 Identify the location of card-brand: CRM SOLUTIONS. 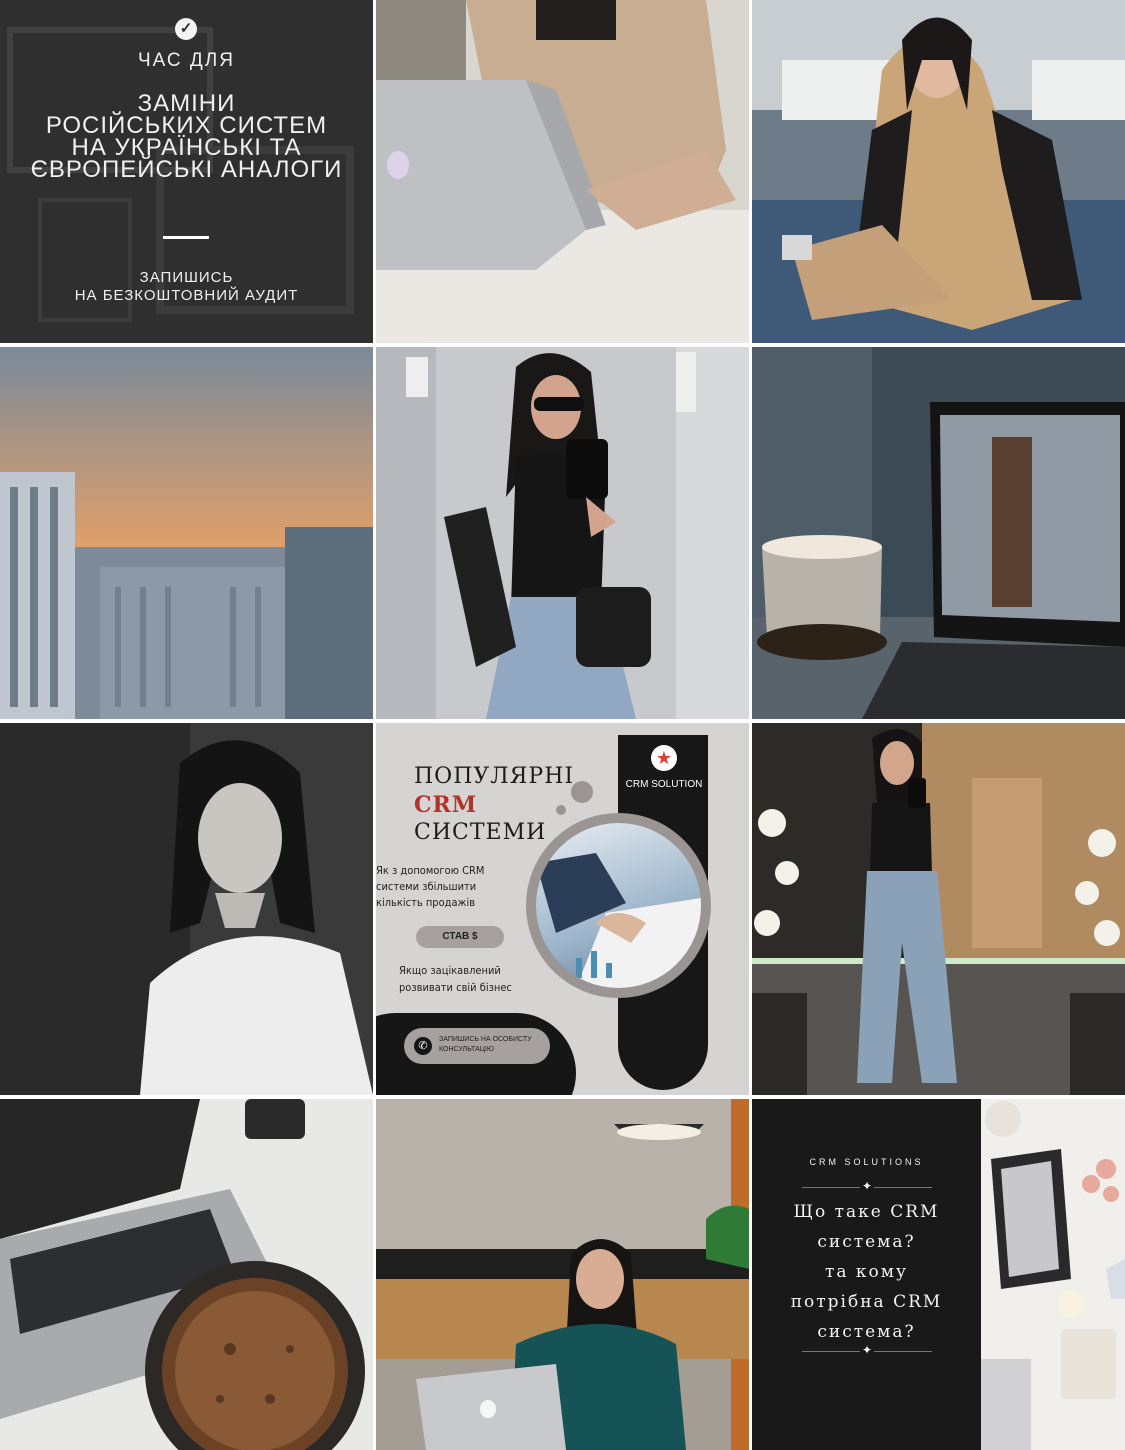
(866, 1162).